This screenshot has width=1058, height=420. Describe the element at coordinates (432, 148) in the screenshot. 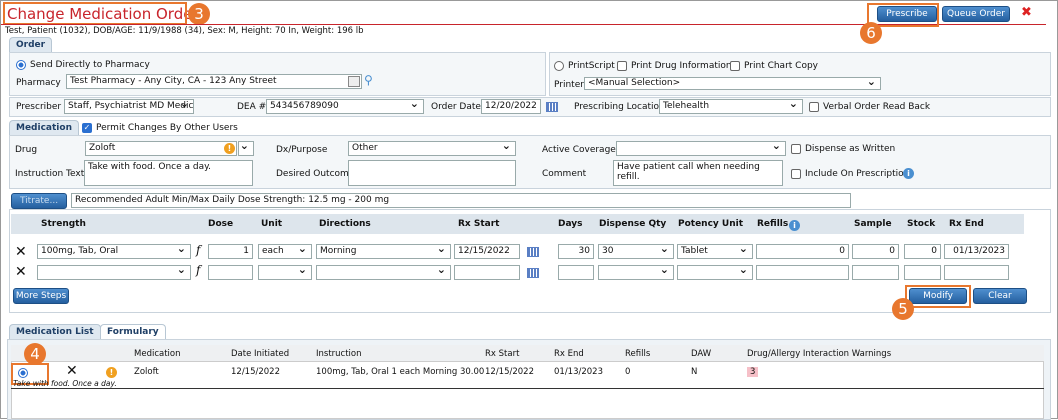

I see `dx-select: Other` at that location.